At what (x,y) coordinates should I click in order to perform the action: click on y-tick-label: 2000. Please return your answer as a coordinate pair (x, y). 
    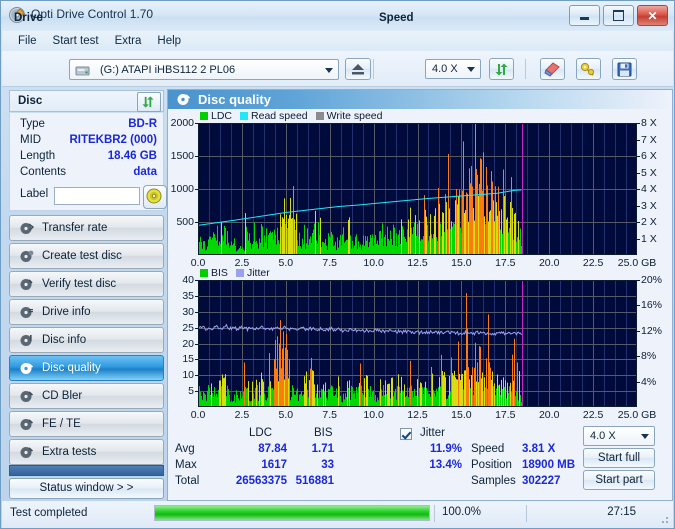
    Looking at the image, I should click on (182, 123).